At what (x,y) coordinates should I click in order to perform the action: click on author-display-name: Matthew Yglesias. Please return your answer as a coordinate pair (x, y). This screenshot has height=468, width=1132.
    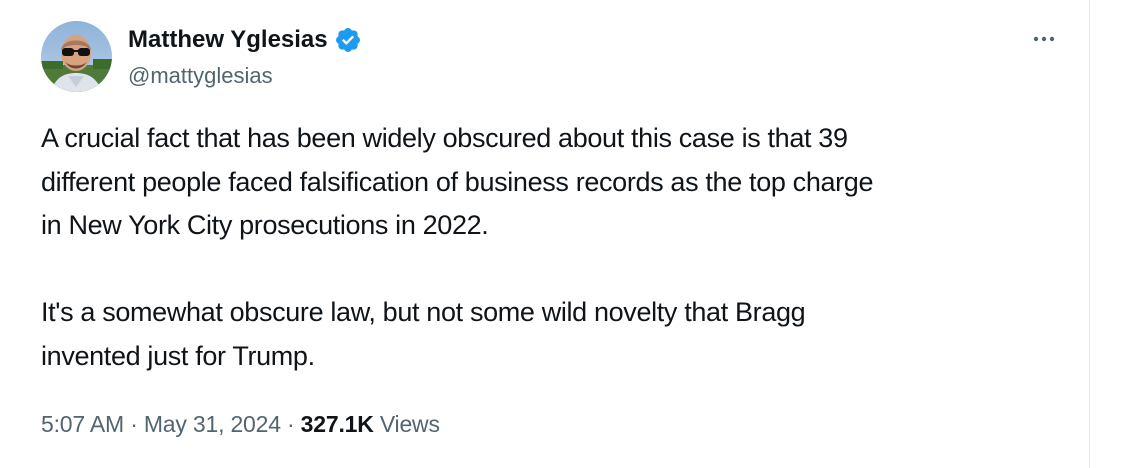
    Looking at the image, I should click on (228, 40).